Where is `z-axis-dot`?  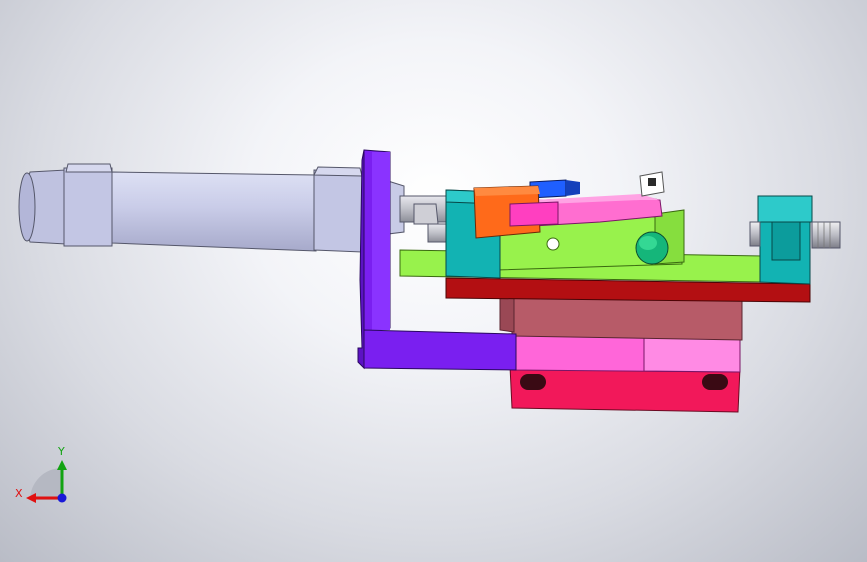
z-axis-dot is located at coordinates (62, 498).